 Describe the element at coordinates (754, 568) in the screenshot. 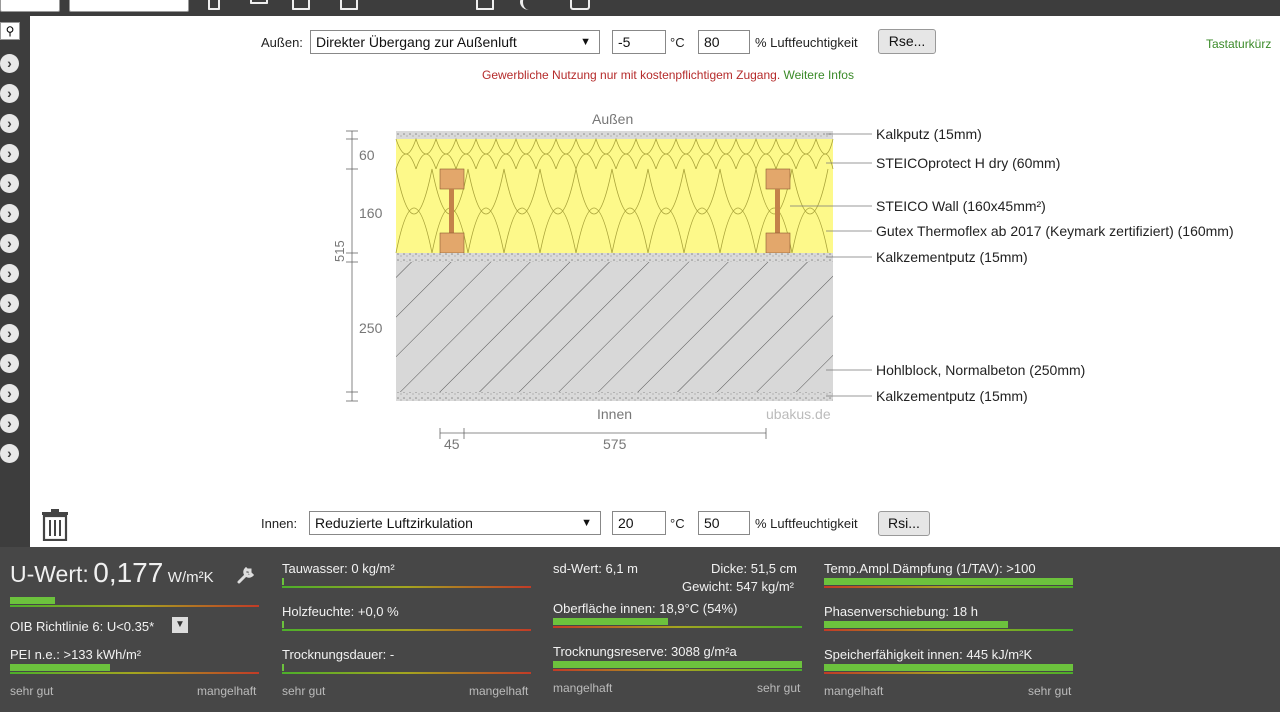

I see `dicke-label: Dicke: 51,5 cm` at that location.